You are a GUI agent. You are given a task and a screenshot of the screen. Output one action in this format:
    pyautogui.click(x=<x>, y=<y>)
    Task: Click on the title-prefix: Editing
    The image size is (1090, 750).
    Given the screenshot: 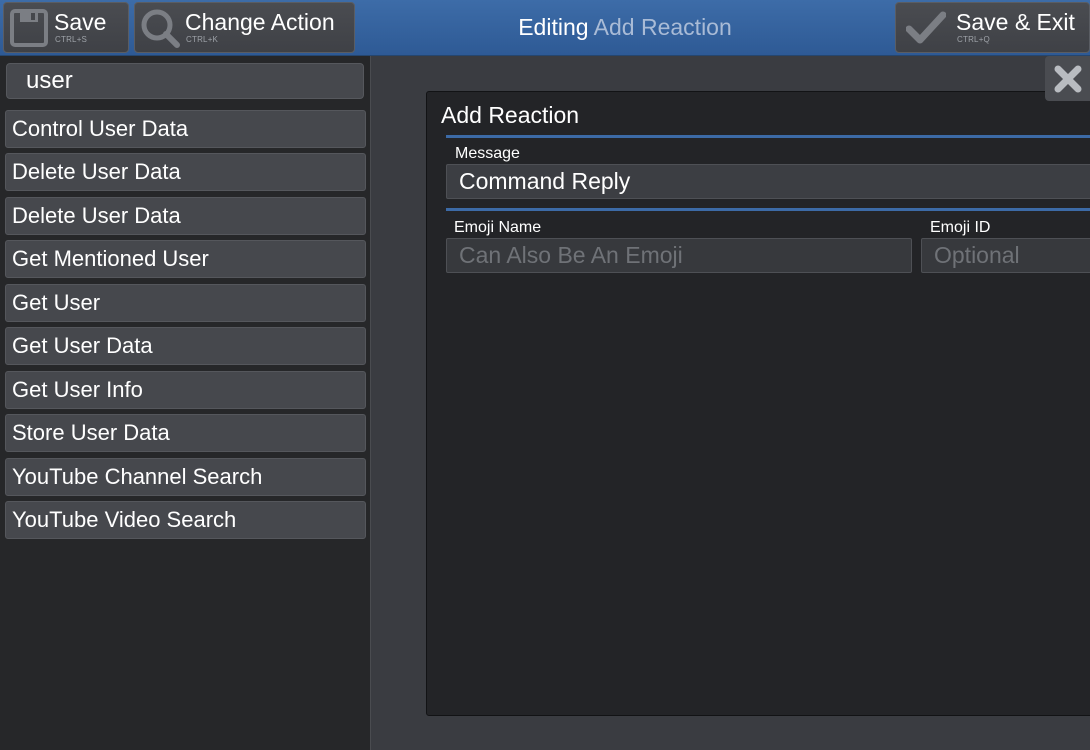 What is the action you would take?
    pyautogui.click(x=553, y=27)
    